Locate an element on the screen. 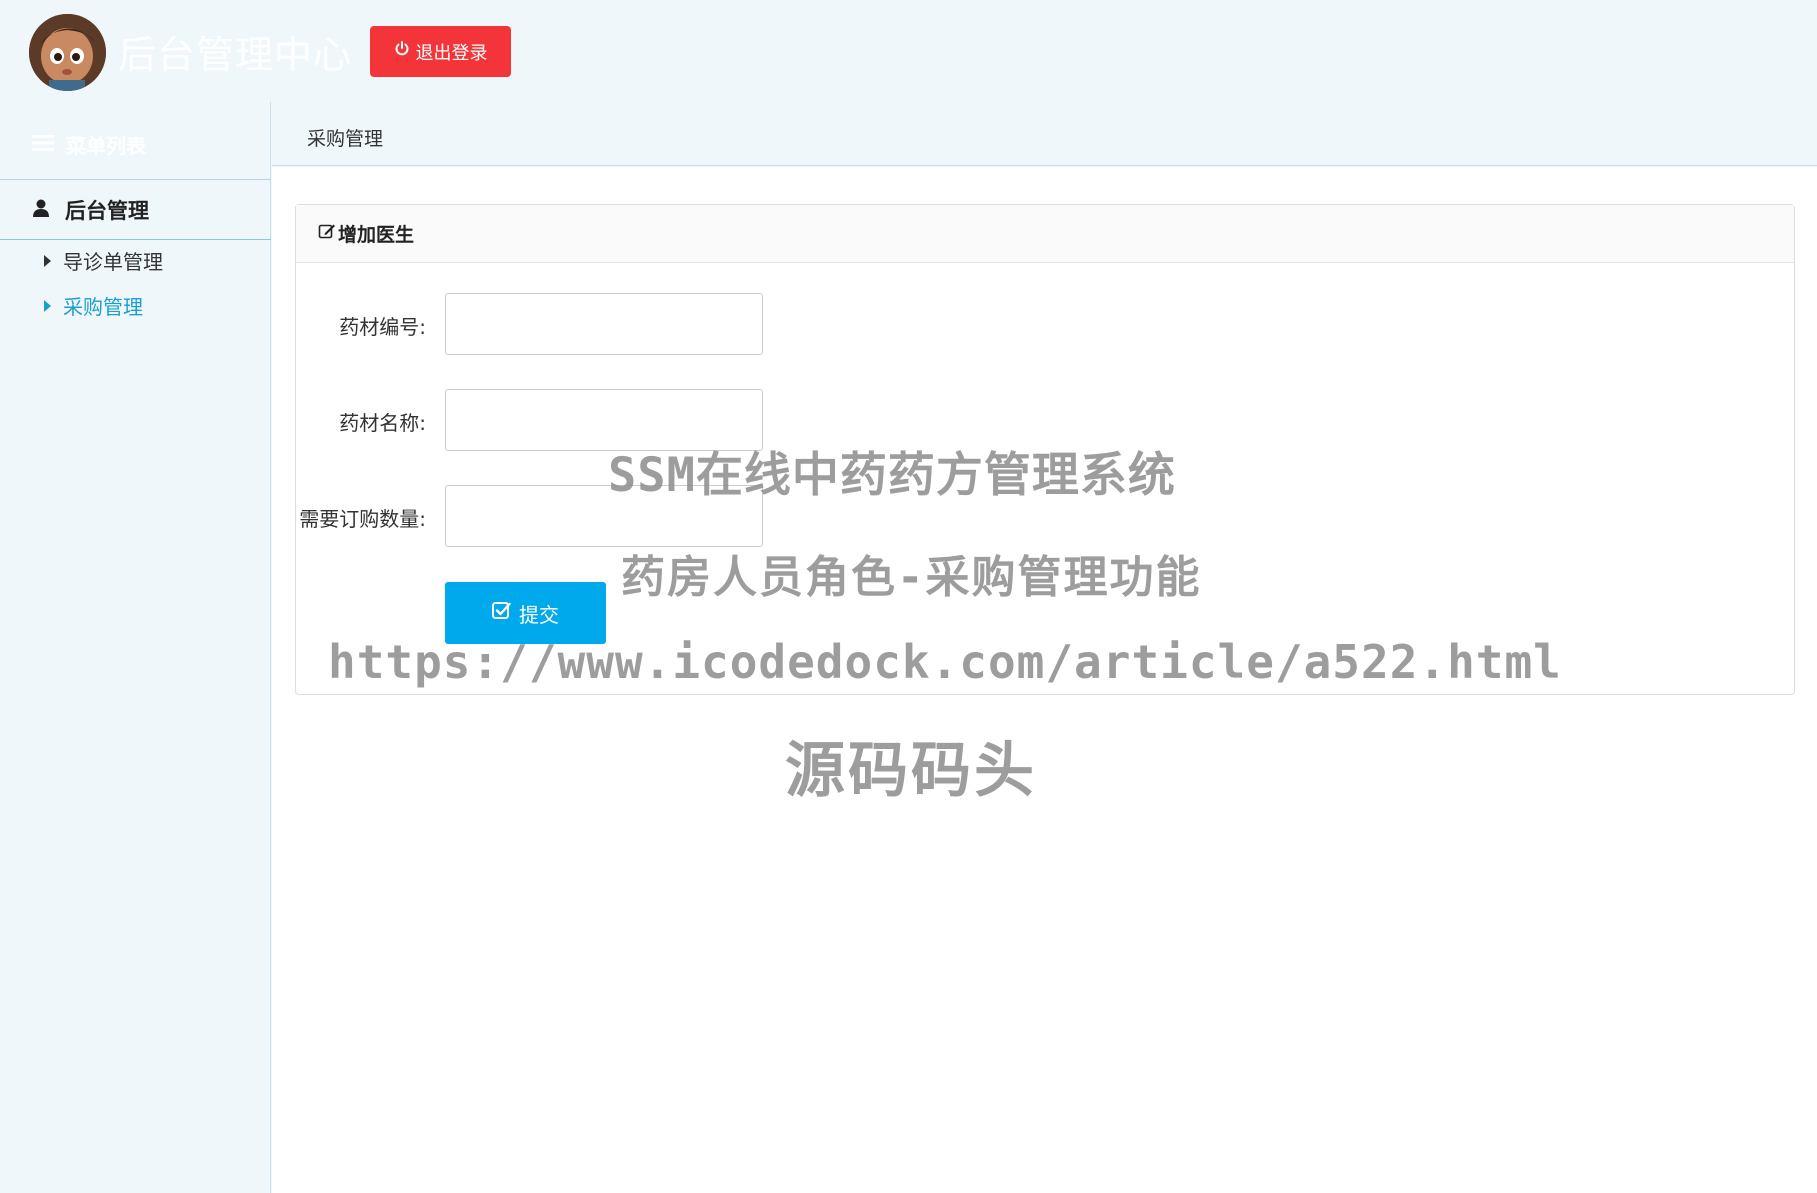 The image size is (1817, 1193). form-row-name: 药材名称: is located at coordinates (546, 420).